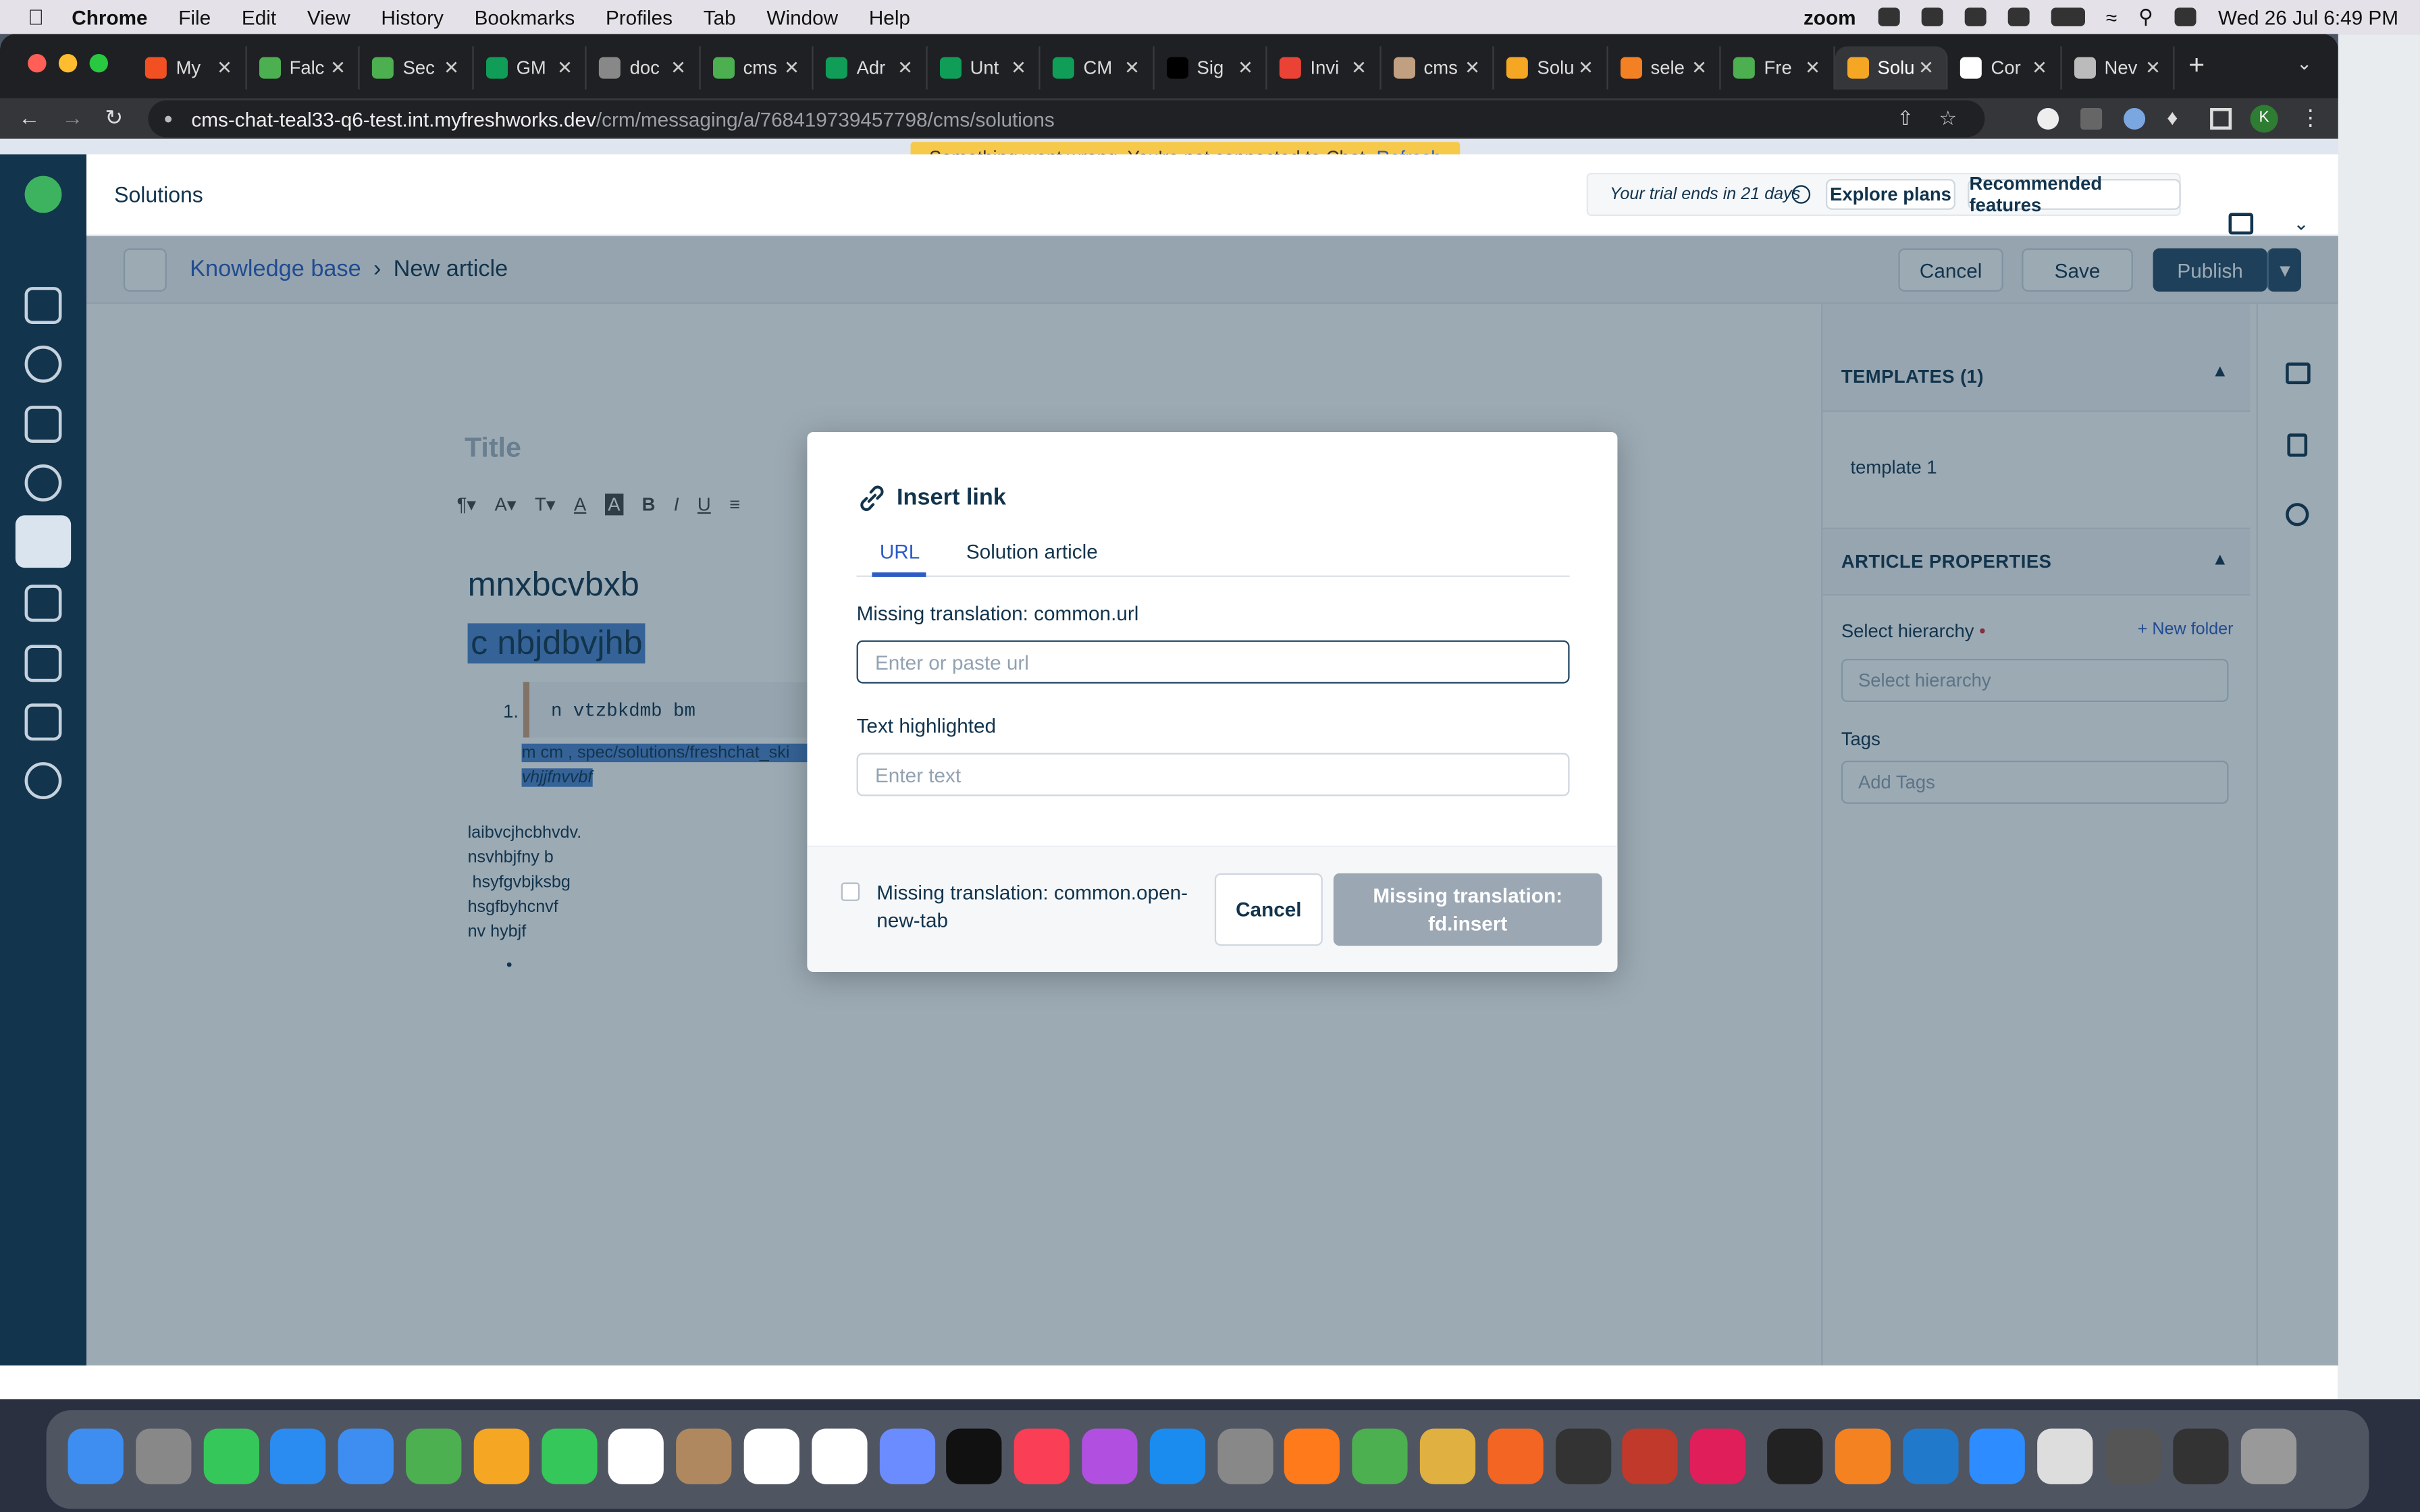  What do you see at coordinates (1437, 68) in the screenshot?
I see `browser-tab: cms ✕` at bounding box center [1437, 68].